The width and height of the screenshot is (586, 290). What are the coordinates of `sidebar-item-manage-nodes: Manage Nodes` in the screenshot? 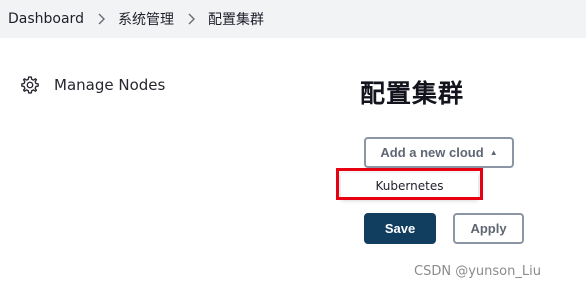 It's located at (92, 85).